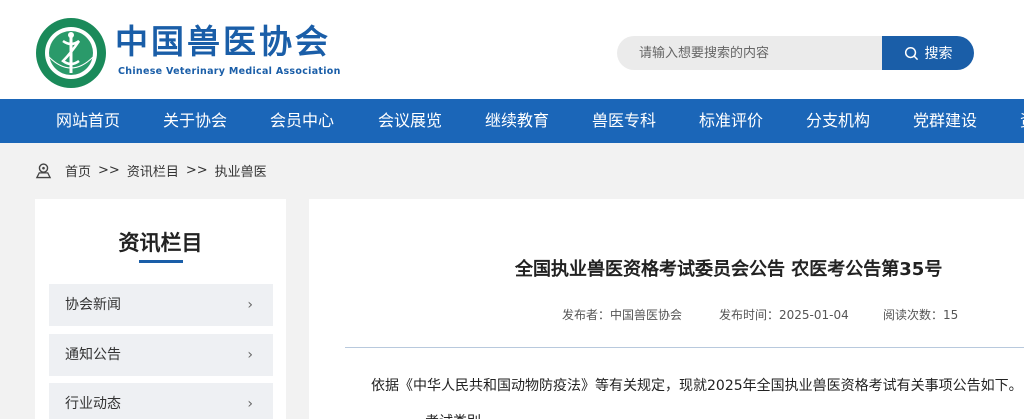 The height and width of the screenshot is (419, 1024). What do you see at coordinates (684, 347) in the screenshot?
I see `article-divider` at bounding box center [684, 347].